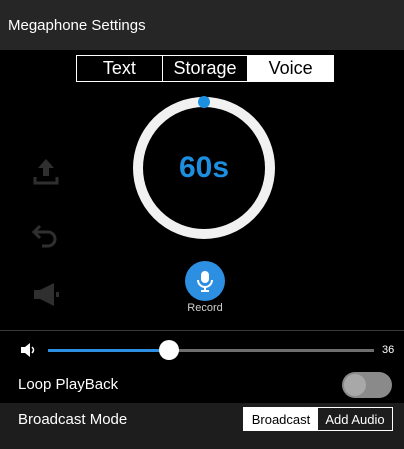 The image size is (404, 449). I want to click on microphone-icon, so click(205, 281).